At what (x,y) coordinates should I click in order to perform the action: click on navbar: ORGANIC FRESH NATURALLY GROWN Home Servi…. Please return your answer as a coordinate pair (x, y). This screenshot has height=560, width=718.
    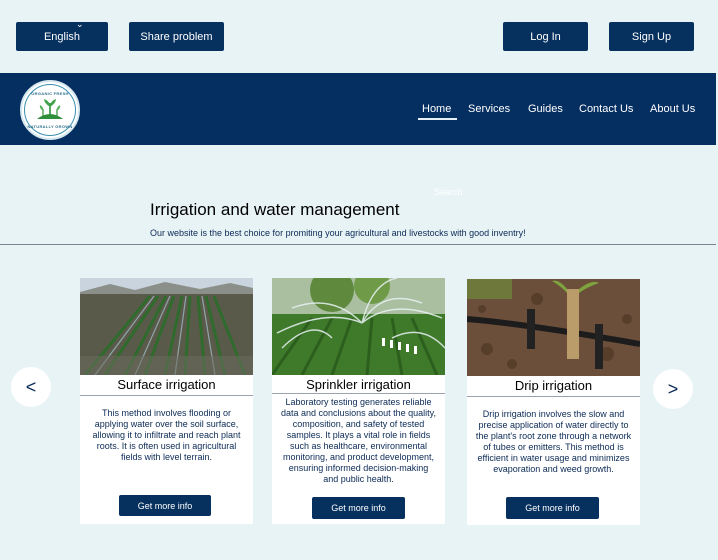
    Looking at the image, I should click on (358, 109).